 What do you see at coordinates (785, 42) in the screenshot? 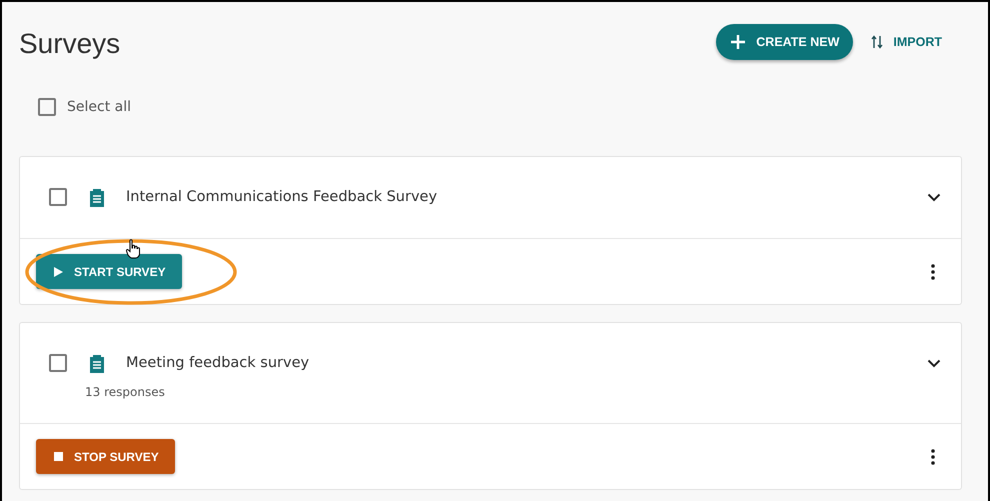
I see `create-new-button: CREATE NEW` at bounding box center [785, 42].